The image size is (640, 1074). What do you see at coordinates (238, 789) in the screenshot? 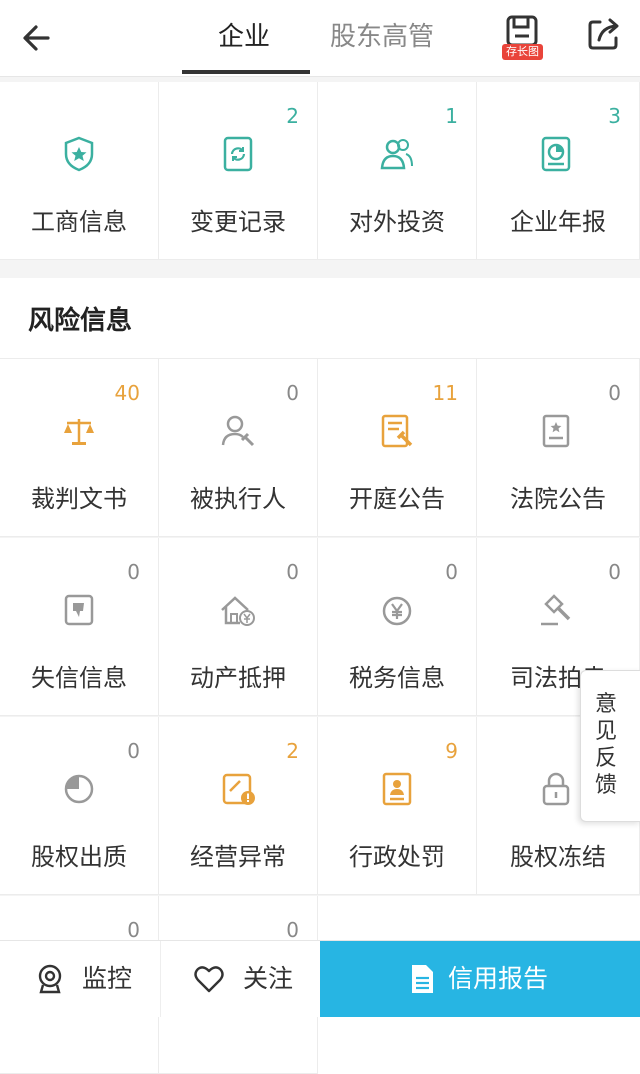
I see `warning-doc-icon` at bounding box center [238, 789].